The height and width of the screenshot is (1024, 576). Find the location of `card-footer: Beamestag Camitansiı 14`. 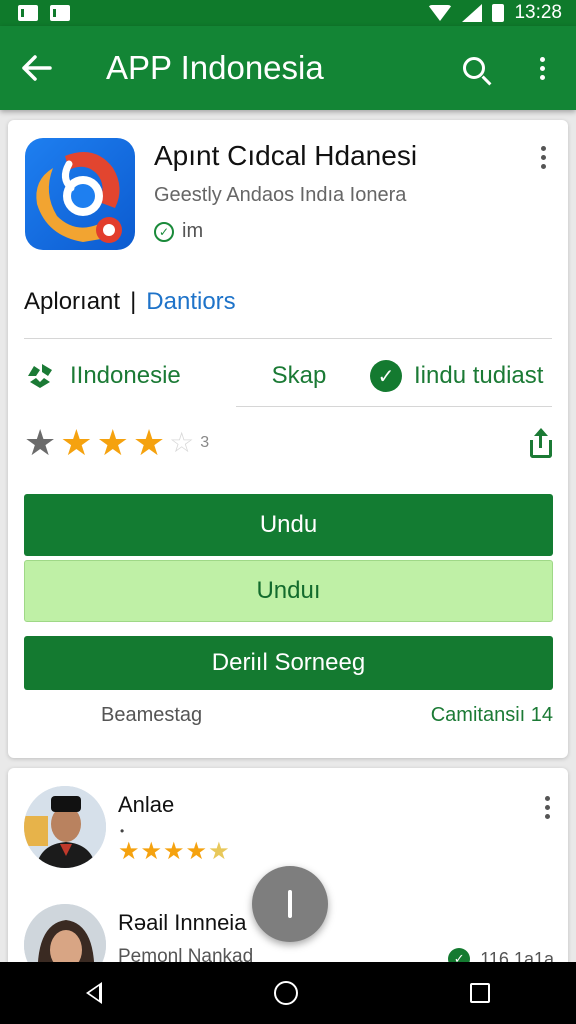

card-footer: Beamestag Camitansiı 14 is located at coordinates (288, 715).